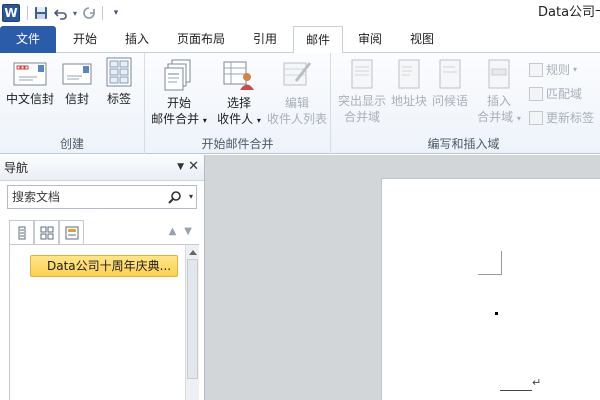 This screenshot has height=400, width=600. What do you see at coordinates (179, 119) in the screenshot?
I see `start-mail-merge-label-2: 邮件合并 ▾` at bounding box center [179, 119].